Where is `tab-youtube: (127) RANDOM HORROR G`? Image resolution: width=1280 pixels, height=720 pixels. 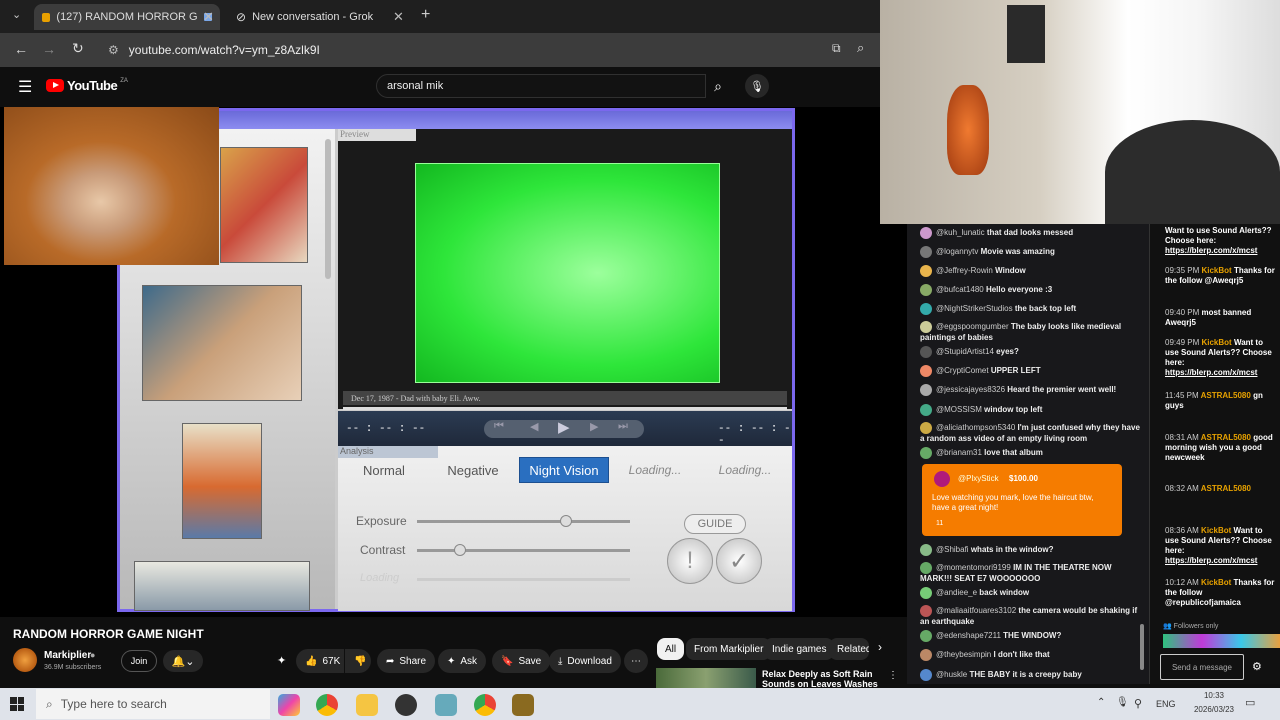
tab-youtube: (127) RANDOM HORROR G is located at coordinates (127, 17).